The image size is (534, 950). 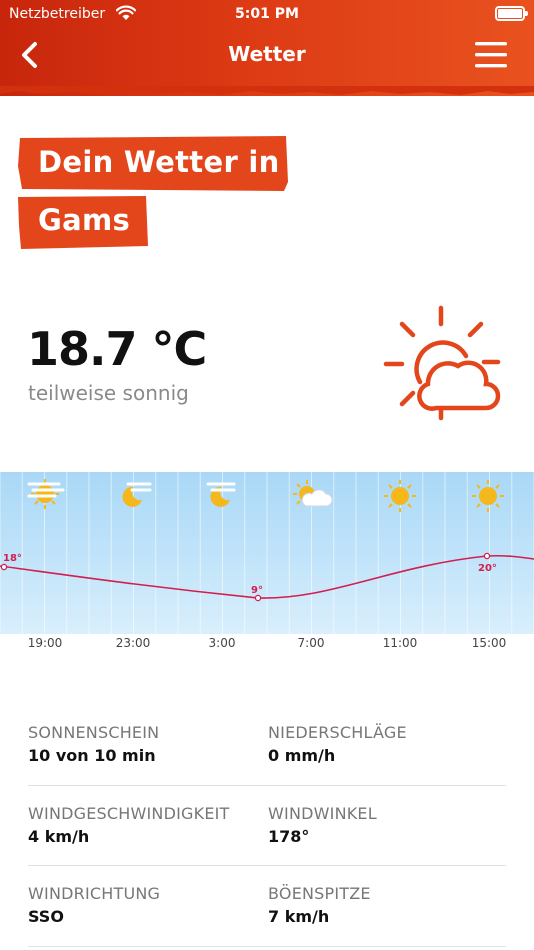 I want to click on detail-value: 10 von 10 min, so click(x=92, y=755).